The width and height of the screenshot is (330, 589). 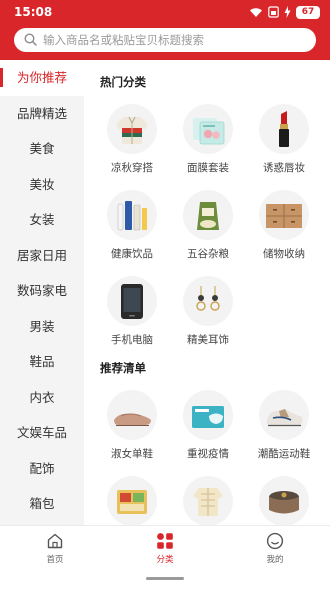 I want to click on recommend-item: 重视疫情, so click(x=208, y=430).